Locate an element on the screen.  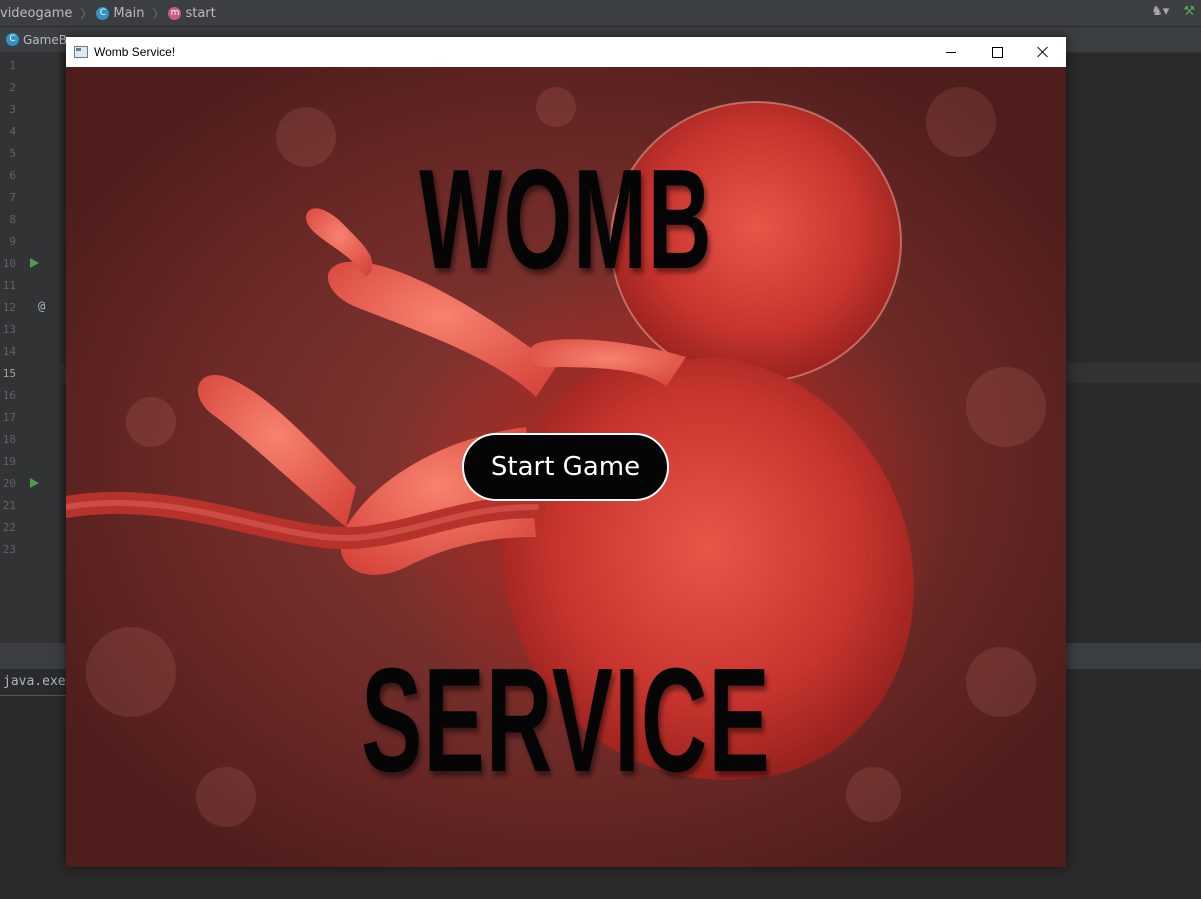
game-title-bottom: SERVICE is located at coordinates (566, 720).